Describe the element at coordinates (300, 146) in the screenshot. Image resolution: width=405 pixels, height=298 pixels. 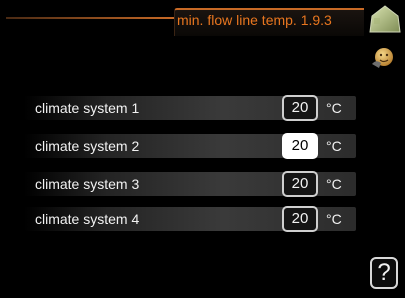
I see `value-field-selected: 20` at that location.